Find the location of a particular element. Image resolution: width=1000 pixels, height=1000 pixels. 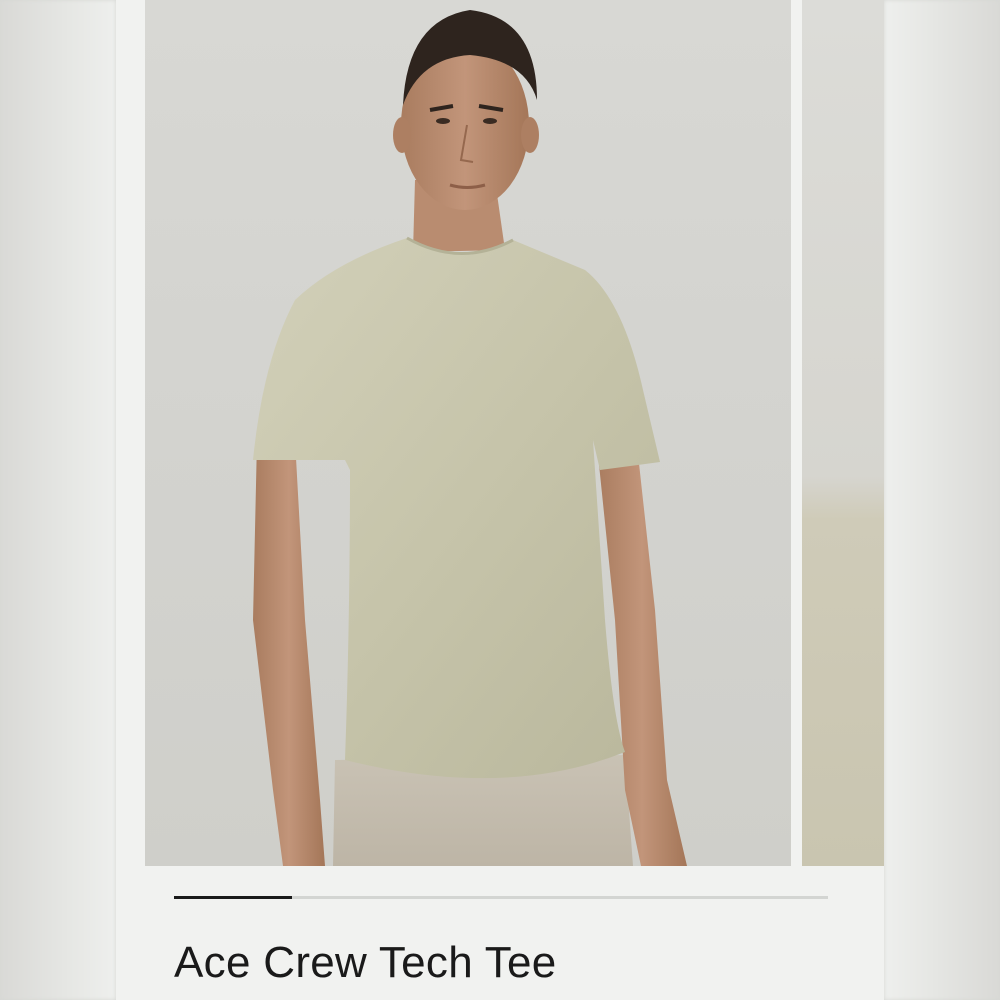

carousel-progress-fill is located at coordinates (233, 897).